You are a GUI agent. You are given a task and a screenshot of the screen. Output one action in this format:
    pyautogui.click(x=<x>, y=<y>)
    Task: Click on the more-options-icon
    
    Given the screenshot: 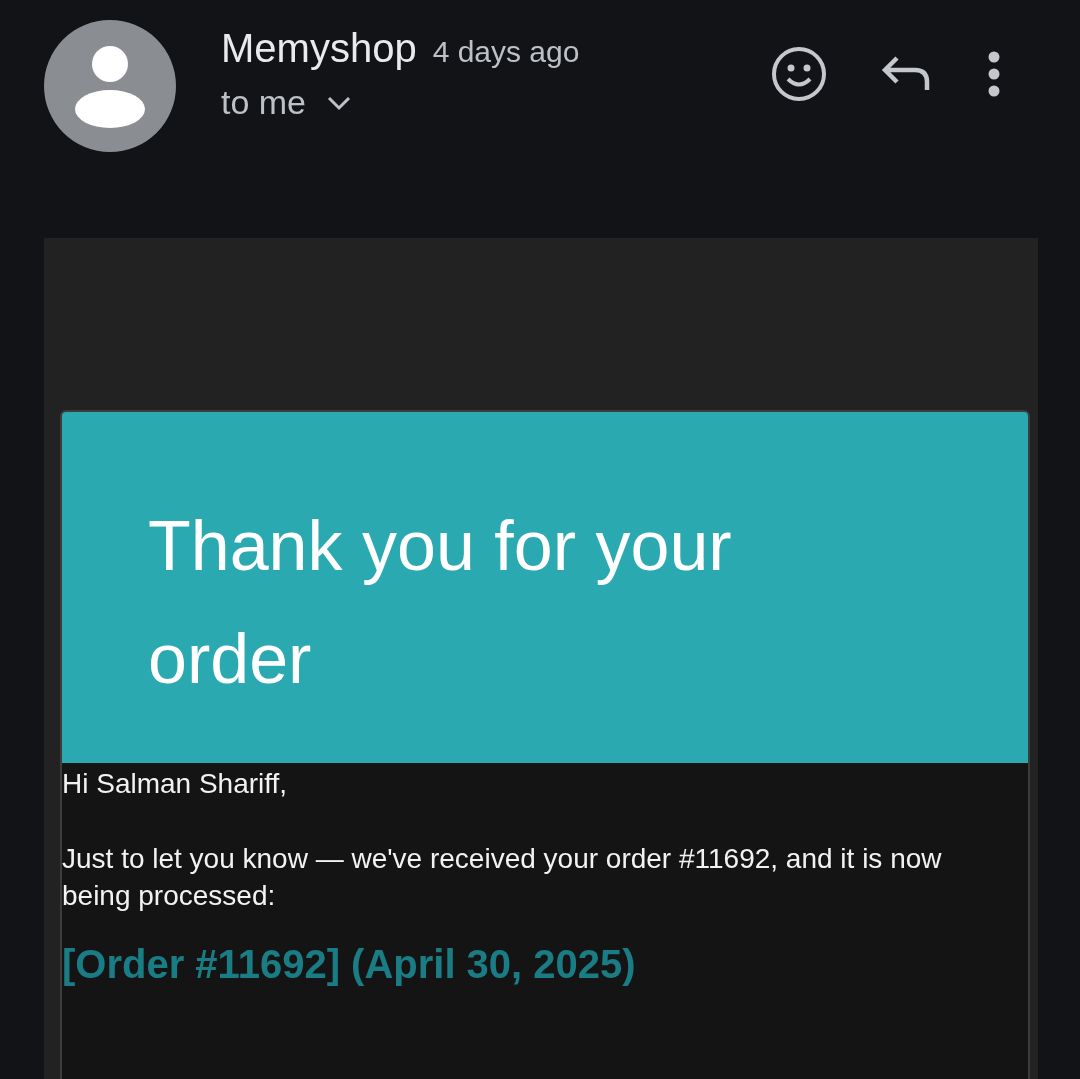 What is the action you would take?
    pyautogui.click(x=994, y=74)
    